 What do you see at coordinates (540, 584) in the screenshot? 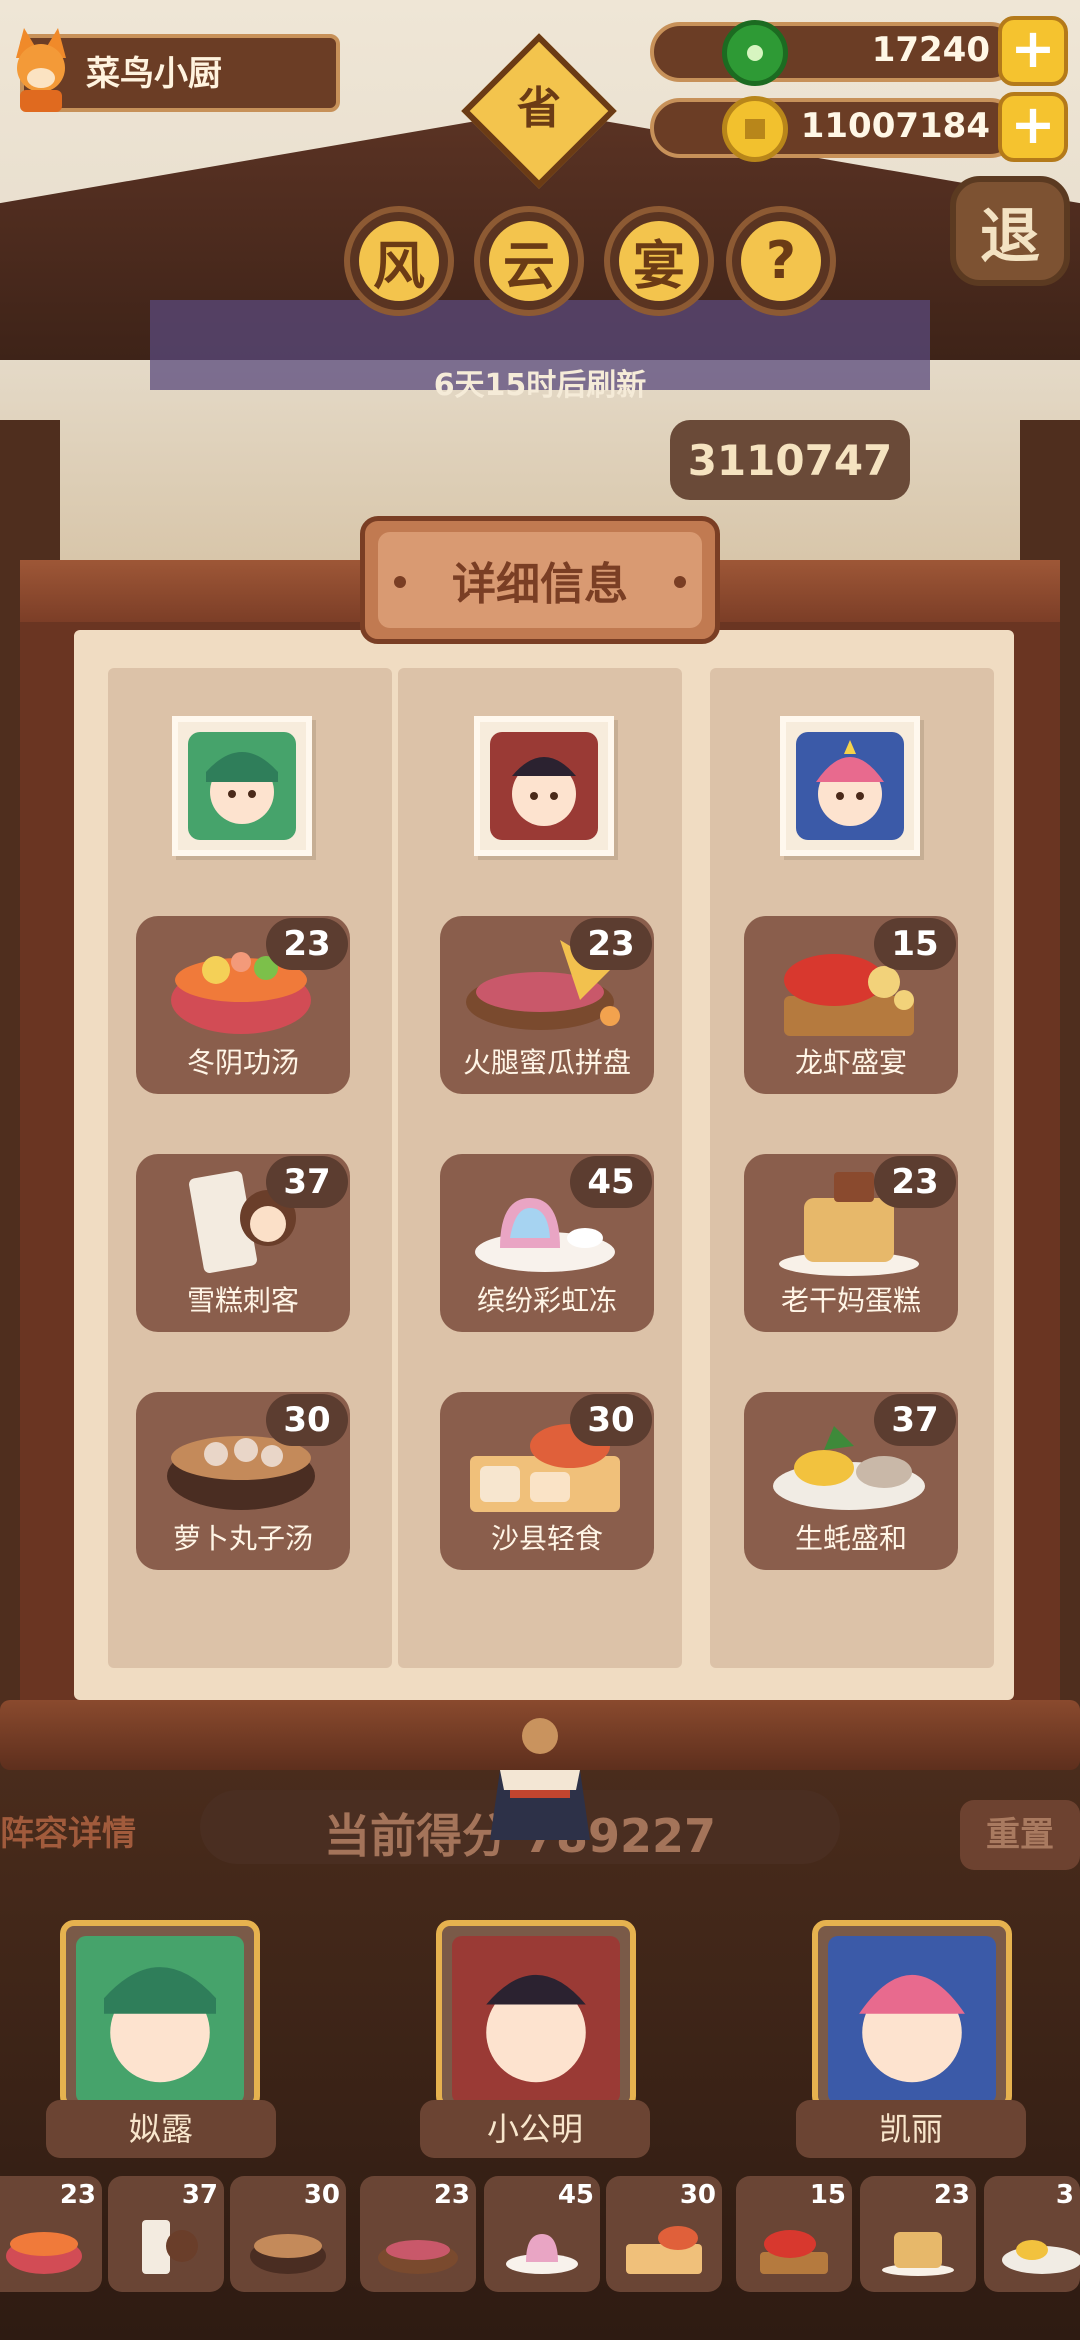
I see `dialog-title: 详细信息` at bounding box center [540, 584].